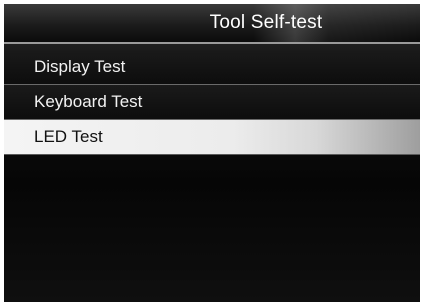 The height and width of the screenshot is (306, 424). I want to click on menu-item-label: LED Test, so click(68, 136).